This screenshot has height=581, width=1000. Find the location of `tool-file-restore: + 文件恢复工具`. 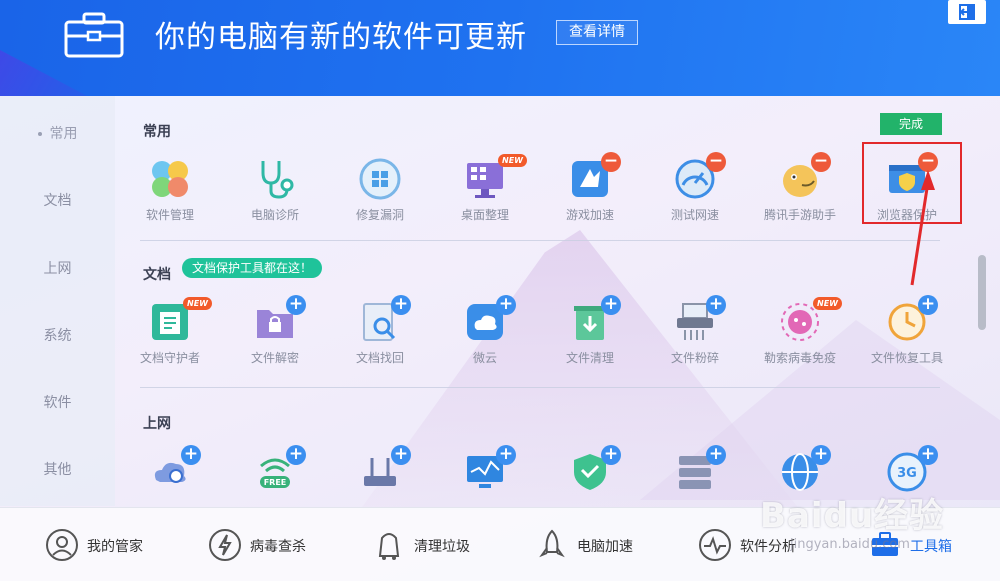

tool-file-restore: + 文件恢复工具 is located at coordinates (907, 332).